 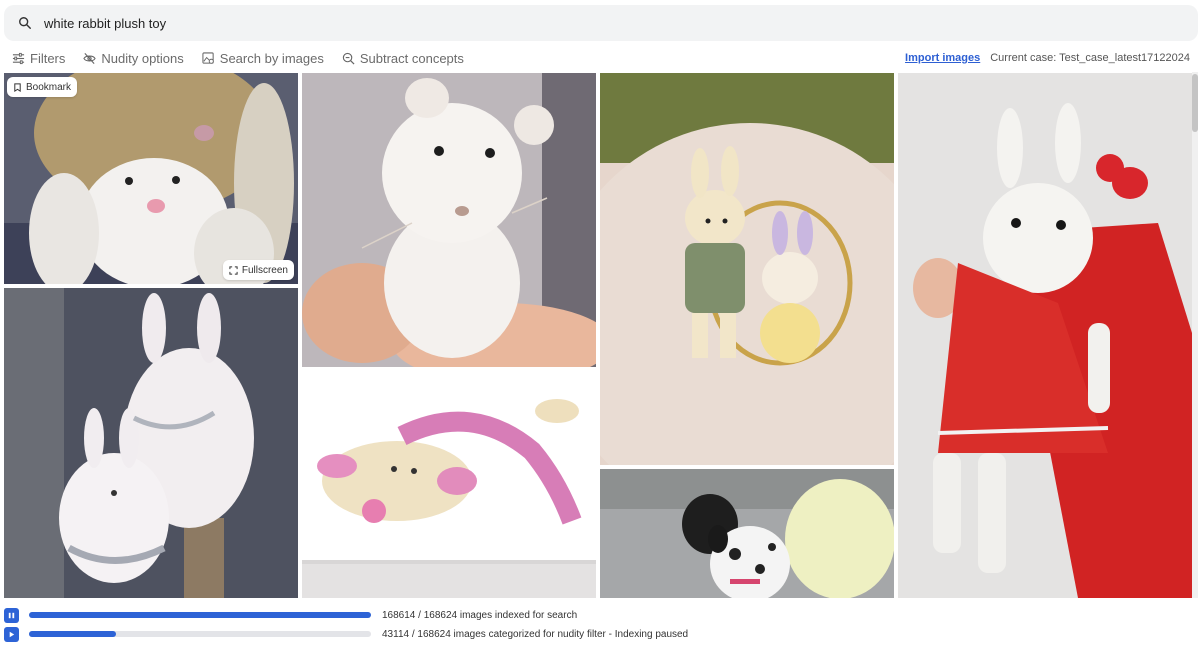 I want to click on sliders-icon, so click(x=18, y=58).